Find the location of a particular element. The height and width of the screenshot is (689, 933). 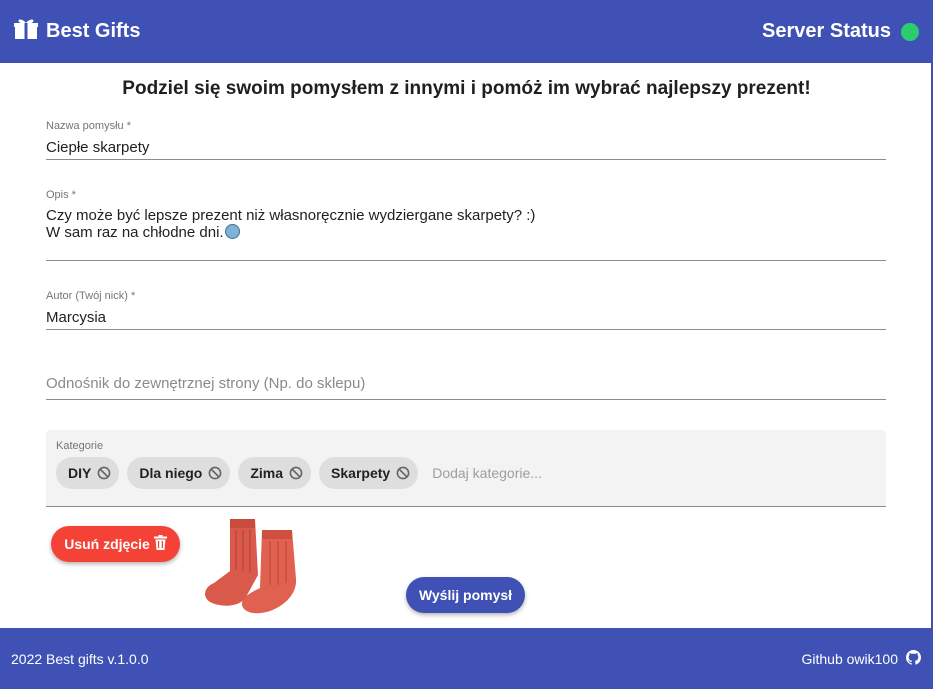

github-label: Github owik100 is located at coordinates (849, 658).